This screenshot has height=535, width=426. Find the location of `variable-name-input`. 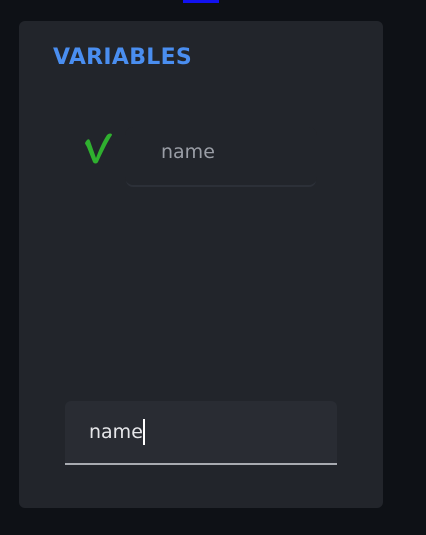

variable-name-input is located at coordinates (201, 432).